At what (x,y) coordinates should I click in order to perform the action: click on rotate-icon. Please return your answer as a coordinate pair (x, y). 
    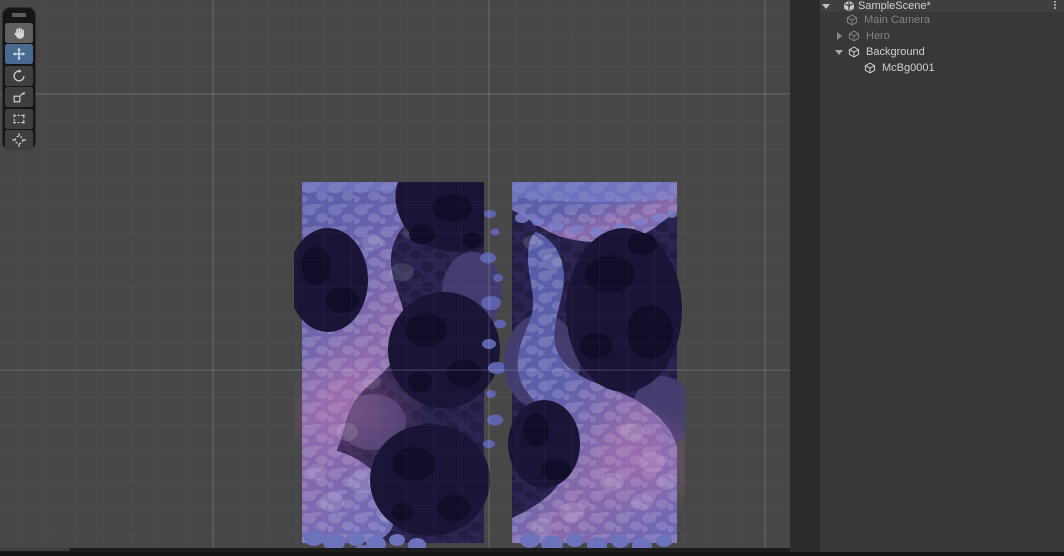
    Looking at the image, I should click on (19, 75).